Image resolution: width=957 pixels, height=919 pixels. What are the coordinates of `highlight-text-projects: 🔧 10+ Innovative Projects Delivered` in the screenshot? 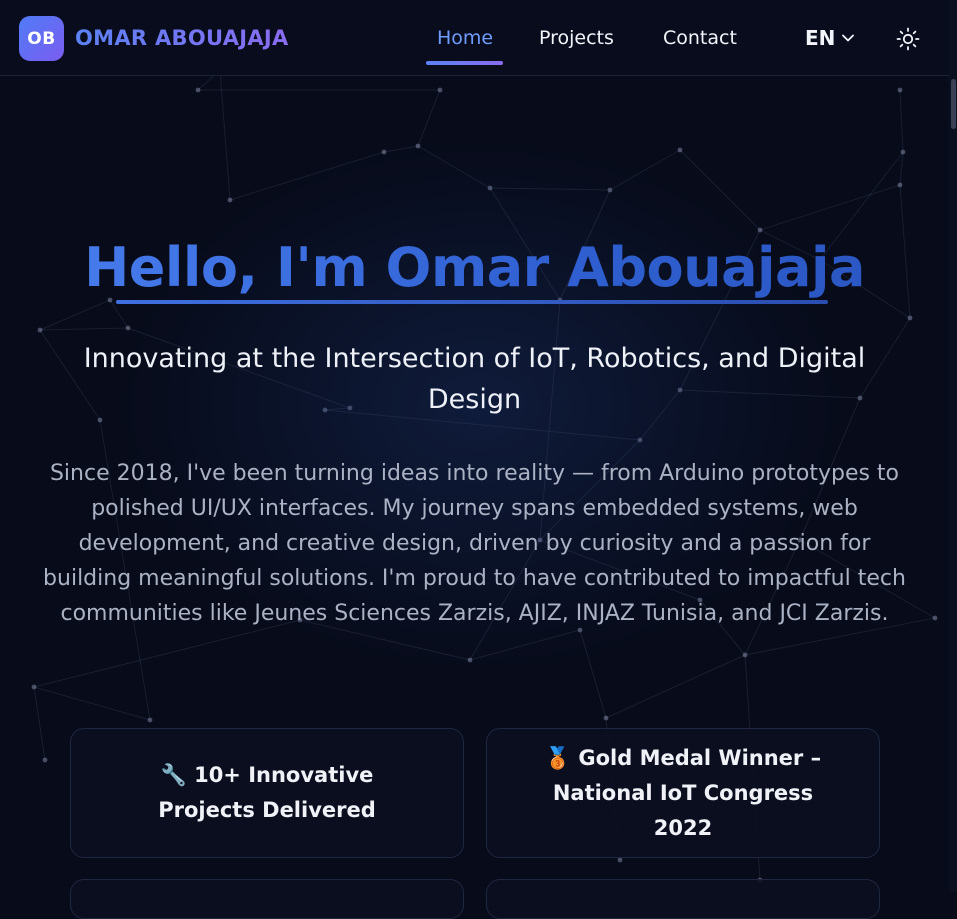 It's located at (267, 793).